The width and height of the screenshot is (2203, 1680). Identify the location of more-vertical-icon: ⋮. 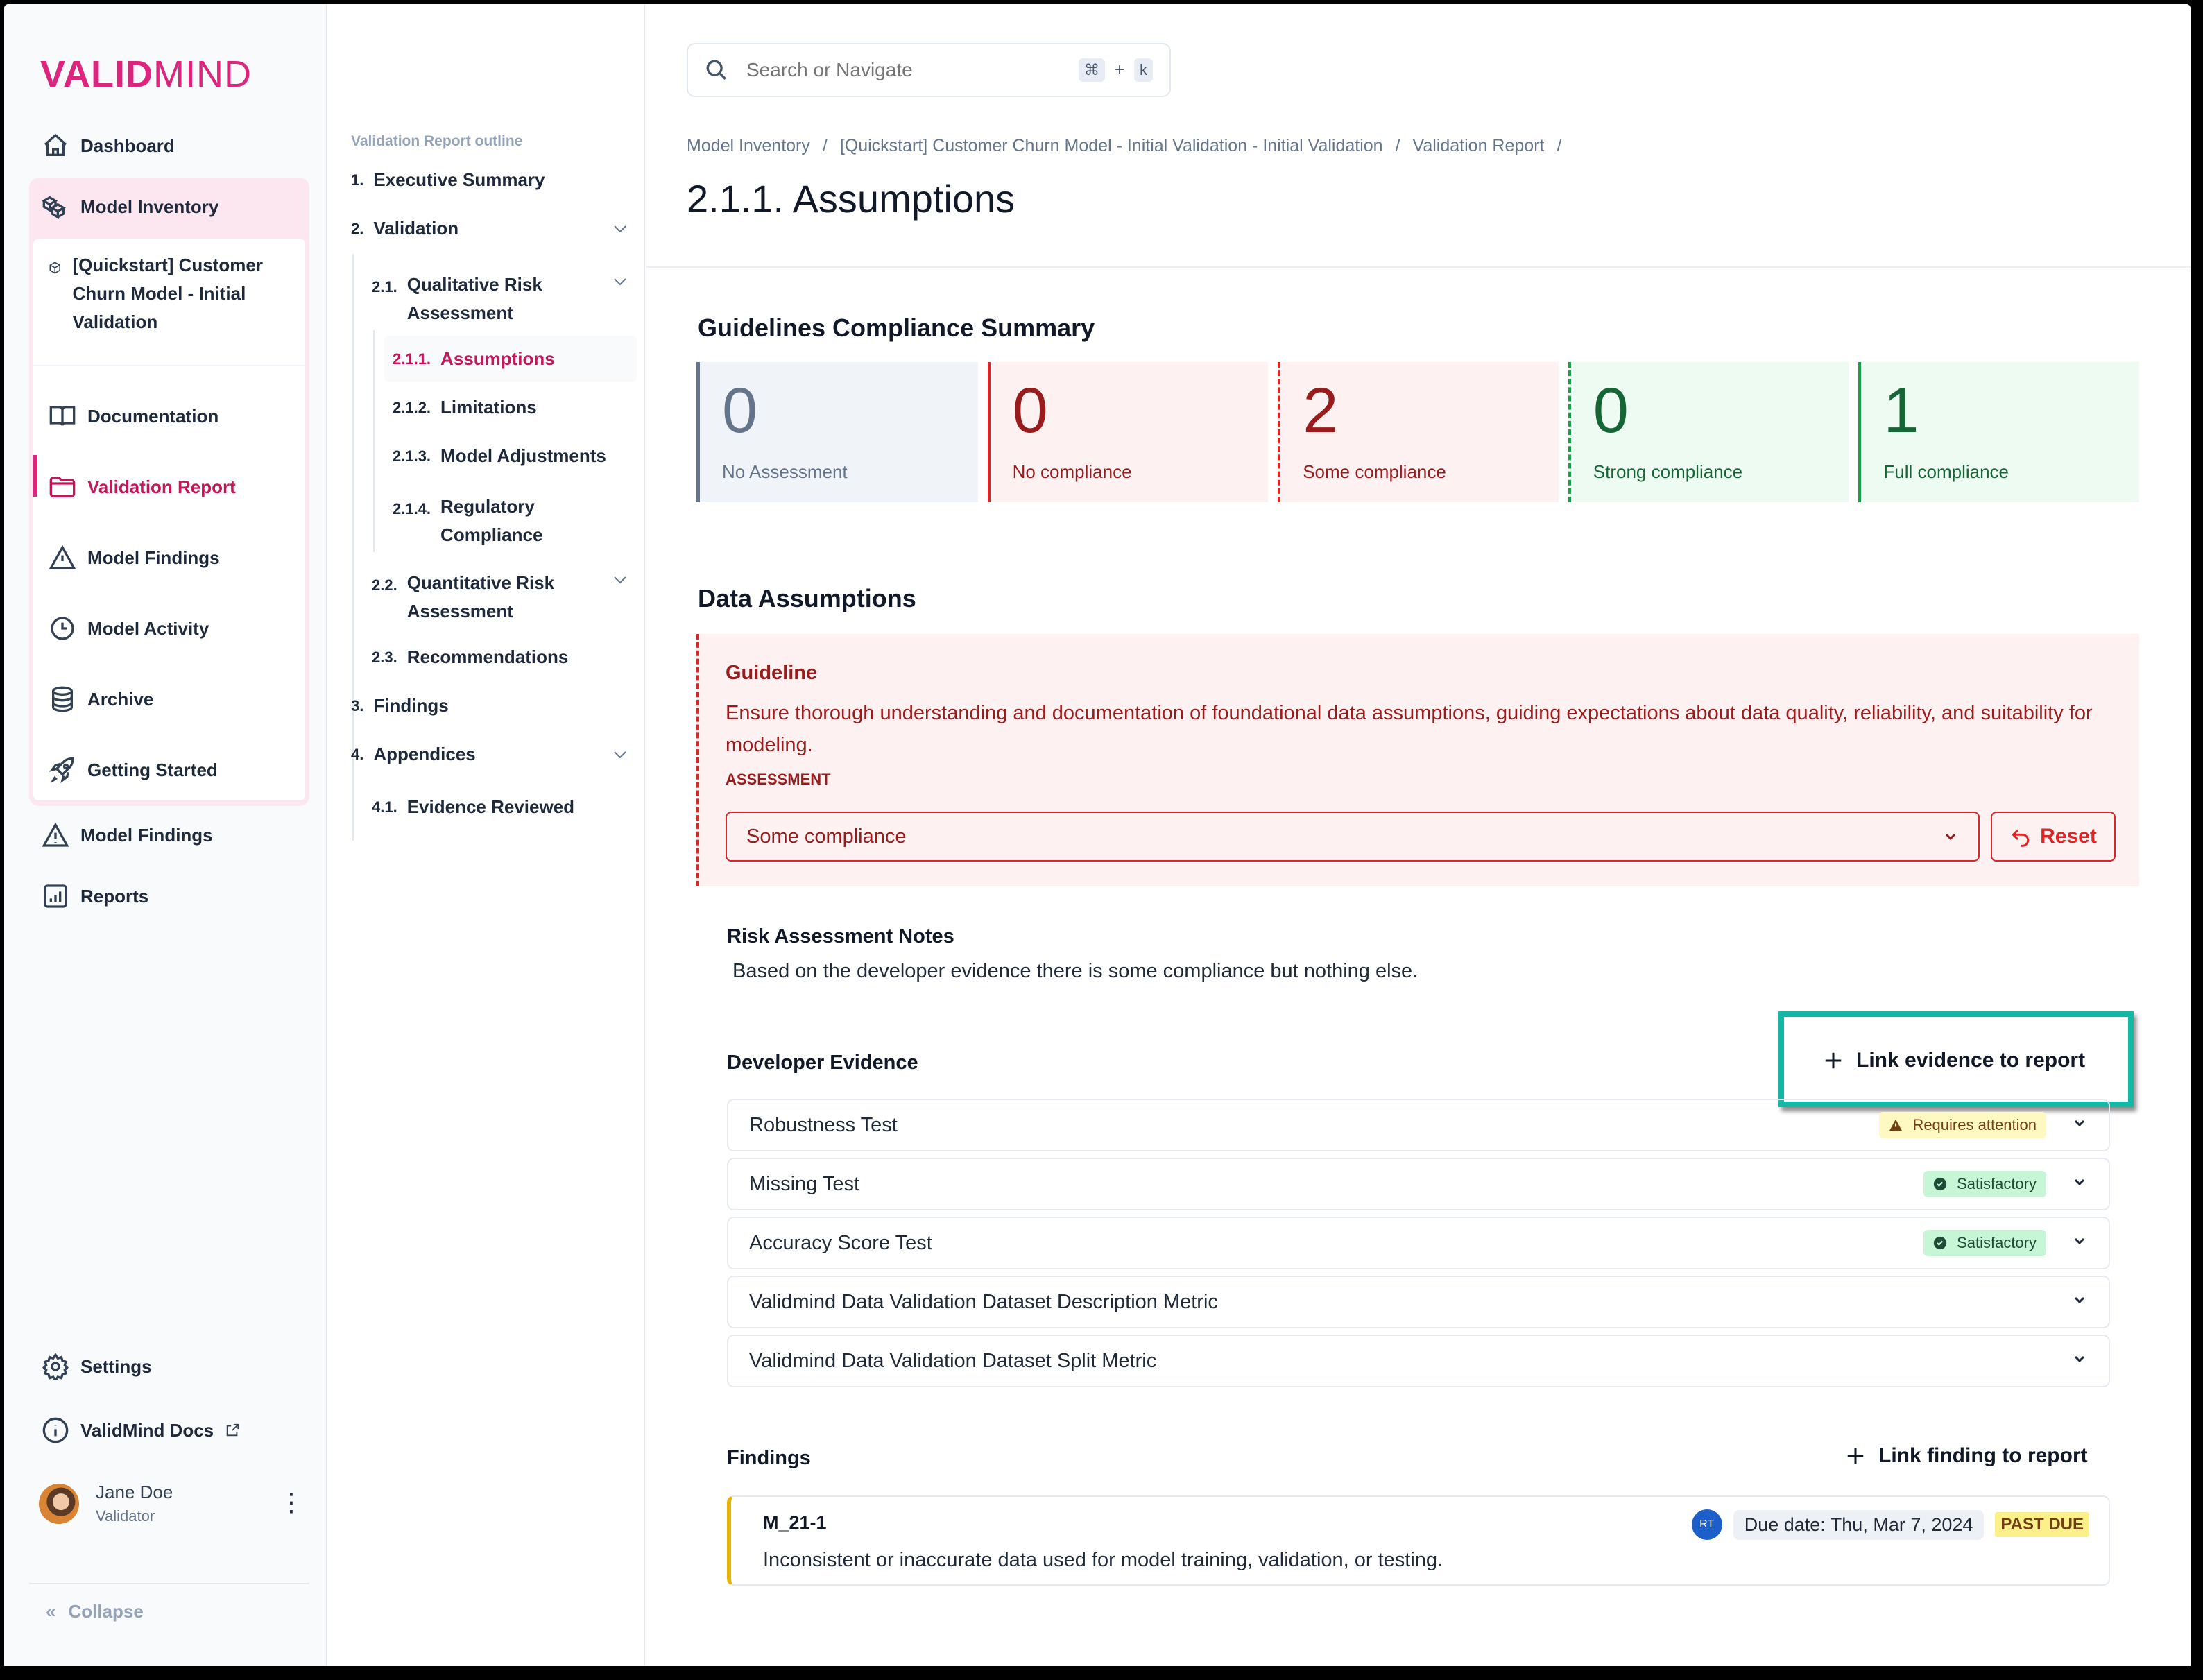
(291, 1502).